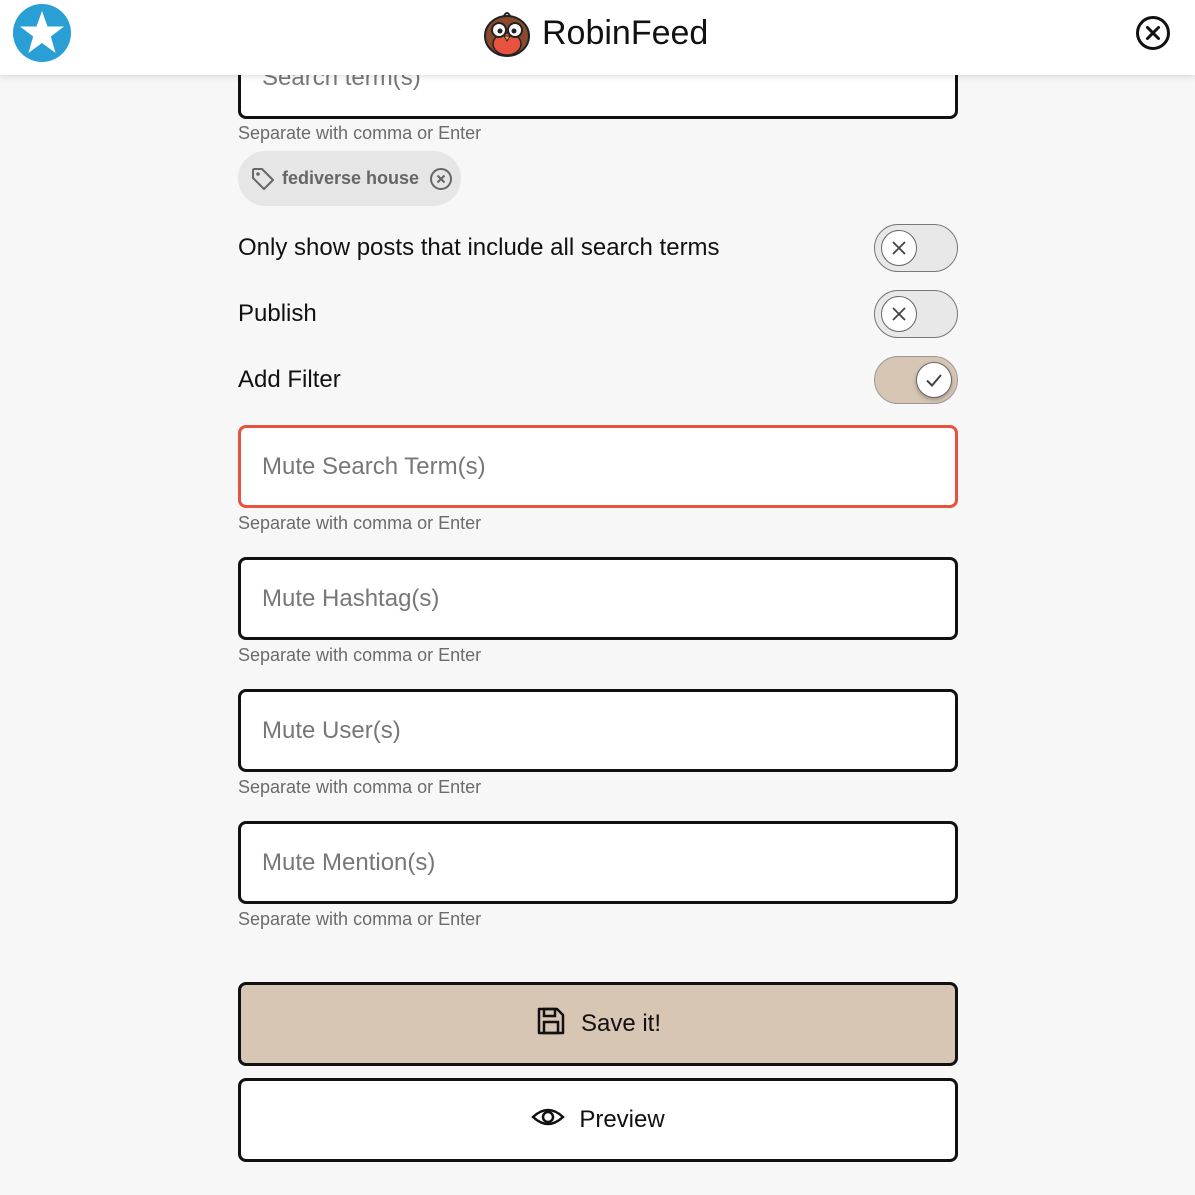 This screenshot has height=1195, width=1195. What do you see at coordinates (598, 380) in the screenshot?
I see `toggle-row-add-filter: Add Filter` at bounding box center [598, 380].